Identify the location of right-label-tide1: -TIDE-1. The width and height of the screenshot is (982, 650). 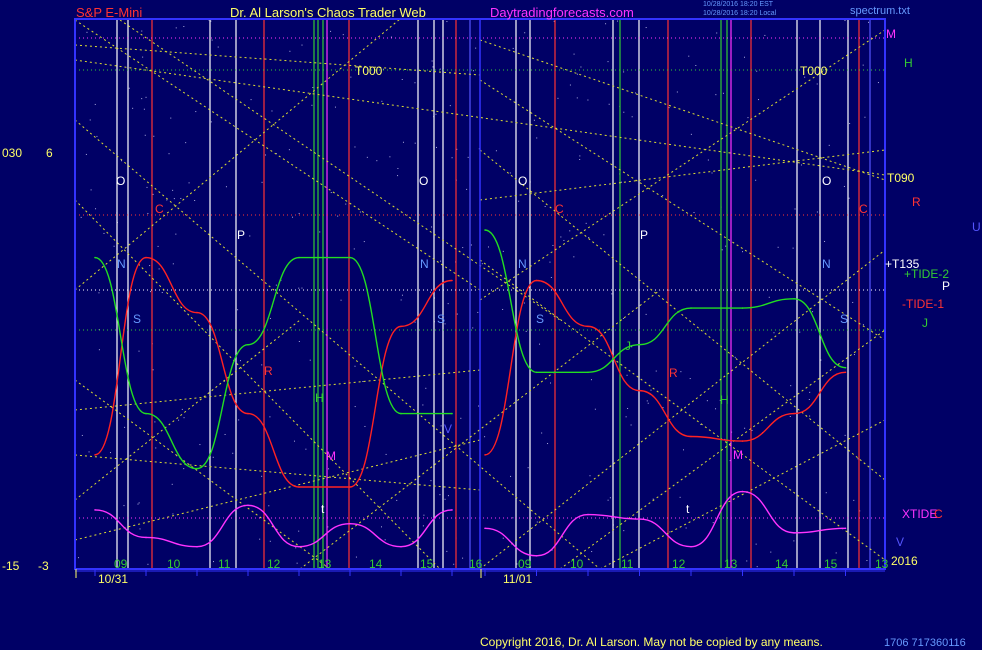
(923, 304).